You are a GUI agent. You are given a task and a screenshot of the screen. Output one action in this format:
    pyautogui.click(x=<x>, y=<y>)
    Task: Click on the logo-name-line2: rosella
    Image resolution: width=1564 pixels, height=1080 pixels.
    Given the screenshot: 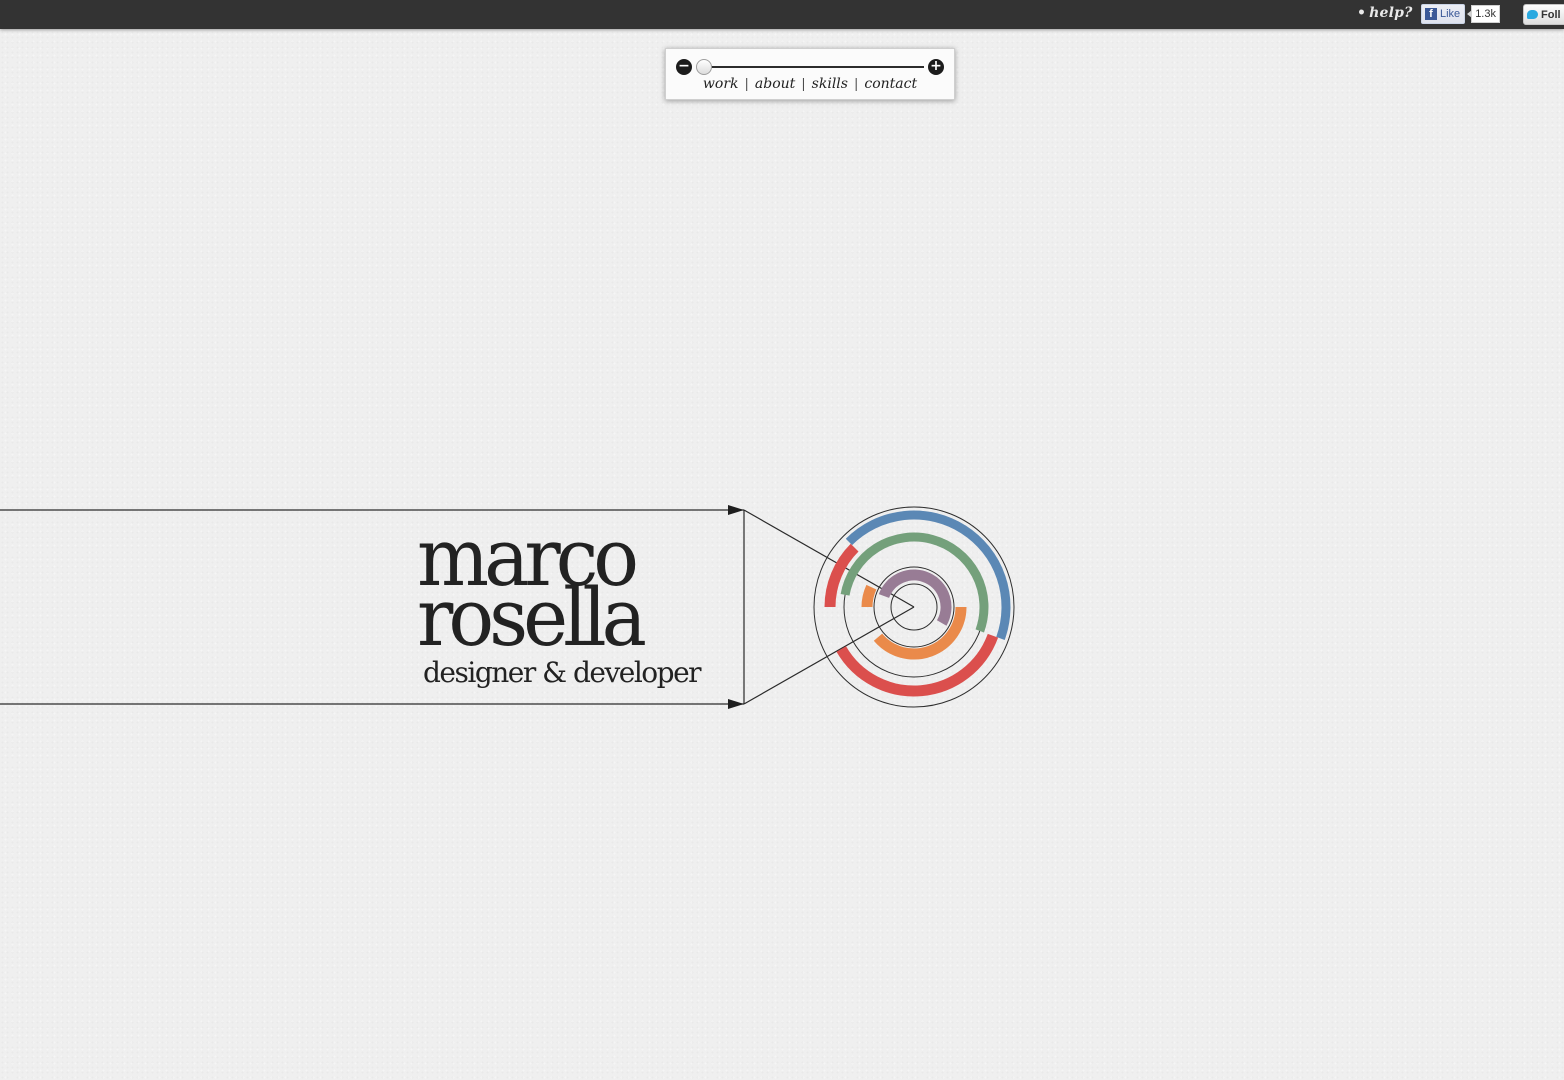 What is the action you would take?
    pyautogui.click(x=532, y=617)
    